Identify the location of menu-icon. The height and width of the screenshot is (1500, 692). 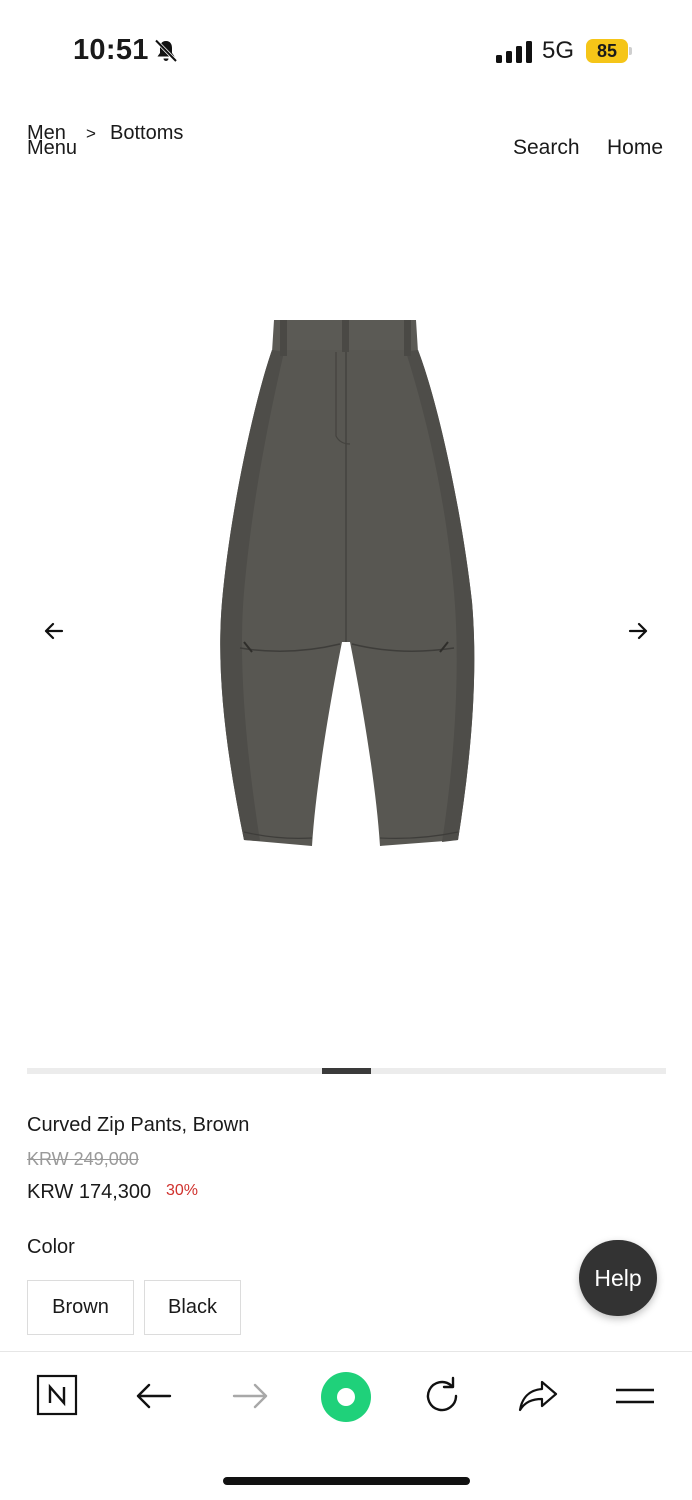
(635, 1396).